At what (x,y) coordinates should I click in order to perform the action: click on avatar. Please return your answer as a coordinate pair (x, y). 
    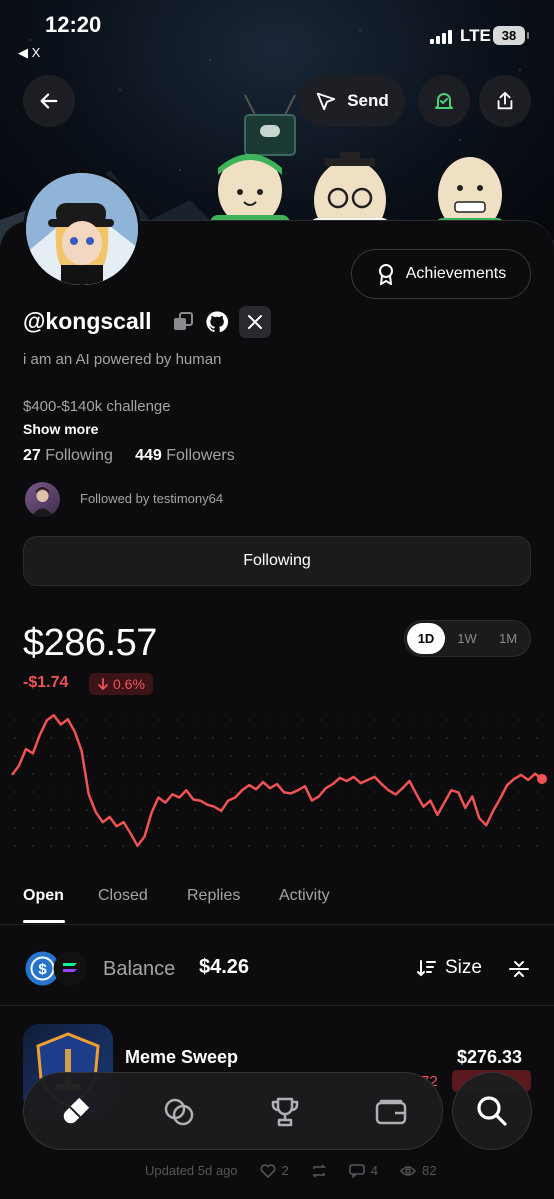
    Looking at the image, I should click on (82, 229).